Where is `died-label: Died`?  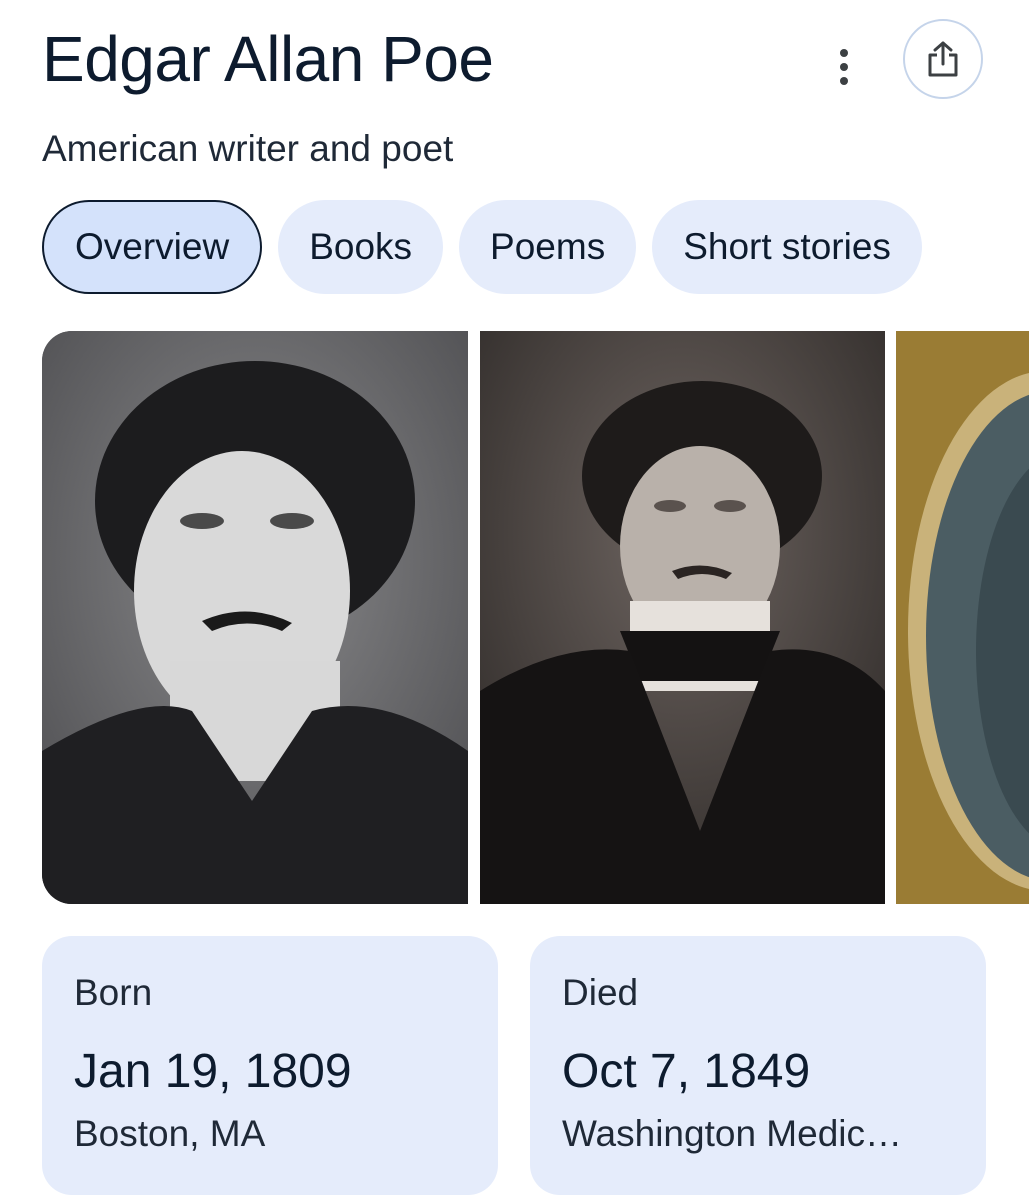
died-label: Died is located at coordinates (600, 992).